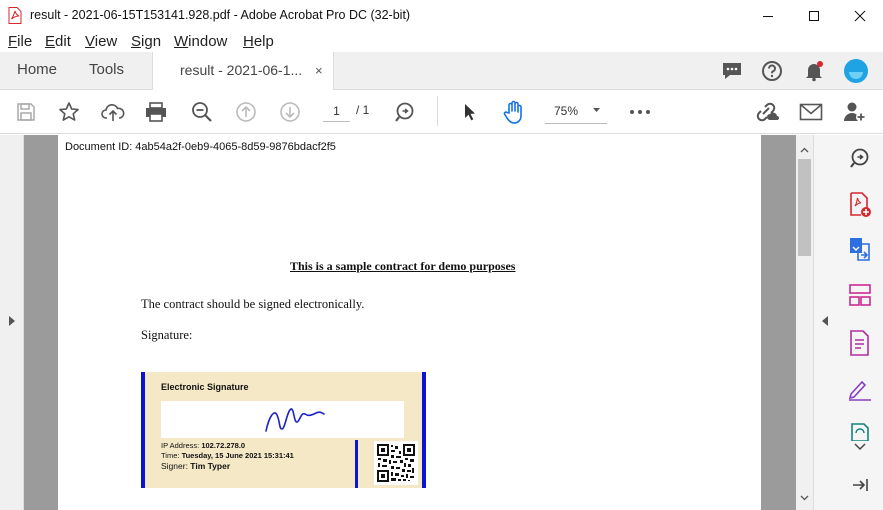  What do you see at coordinates (860, 389) in the screenshot?
I see `fill-sign-tool` at bounding box center [860, 389].